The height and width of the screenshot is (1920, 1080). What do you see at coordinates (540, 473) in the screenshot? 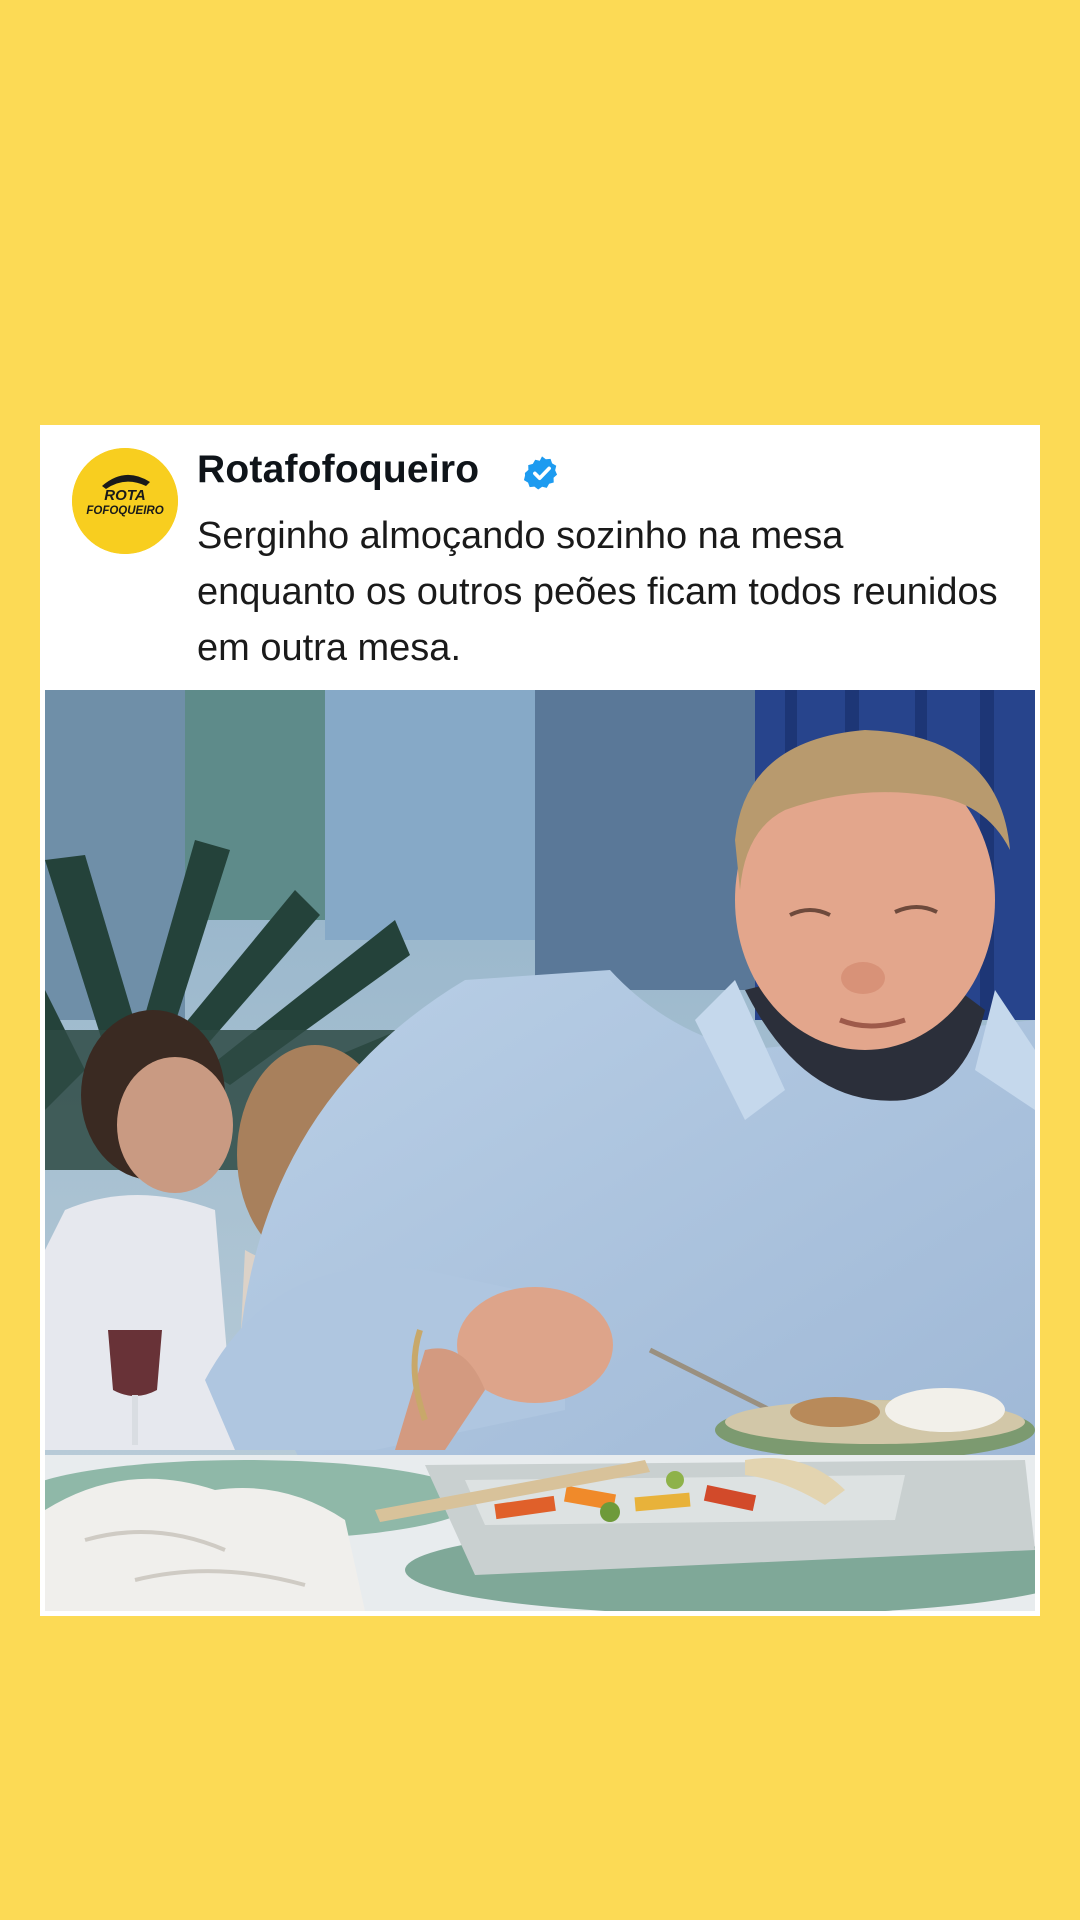
I see `verified-badge-icon` at bounding box center [540, 473].